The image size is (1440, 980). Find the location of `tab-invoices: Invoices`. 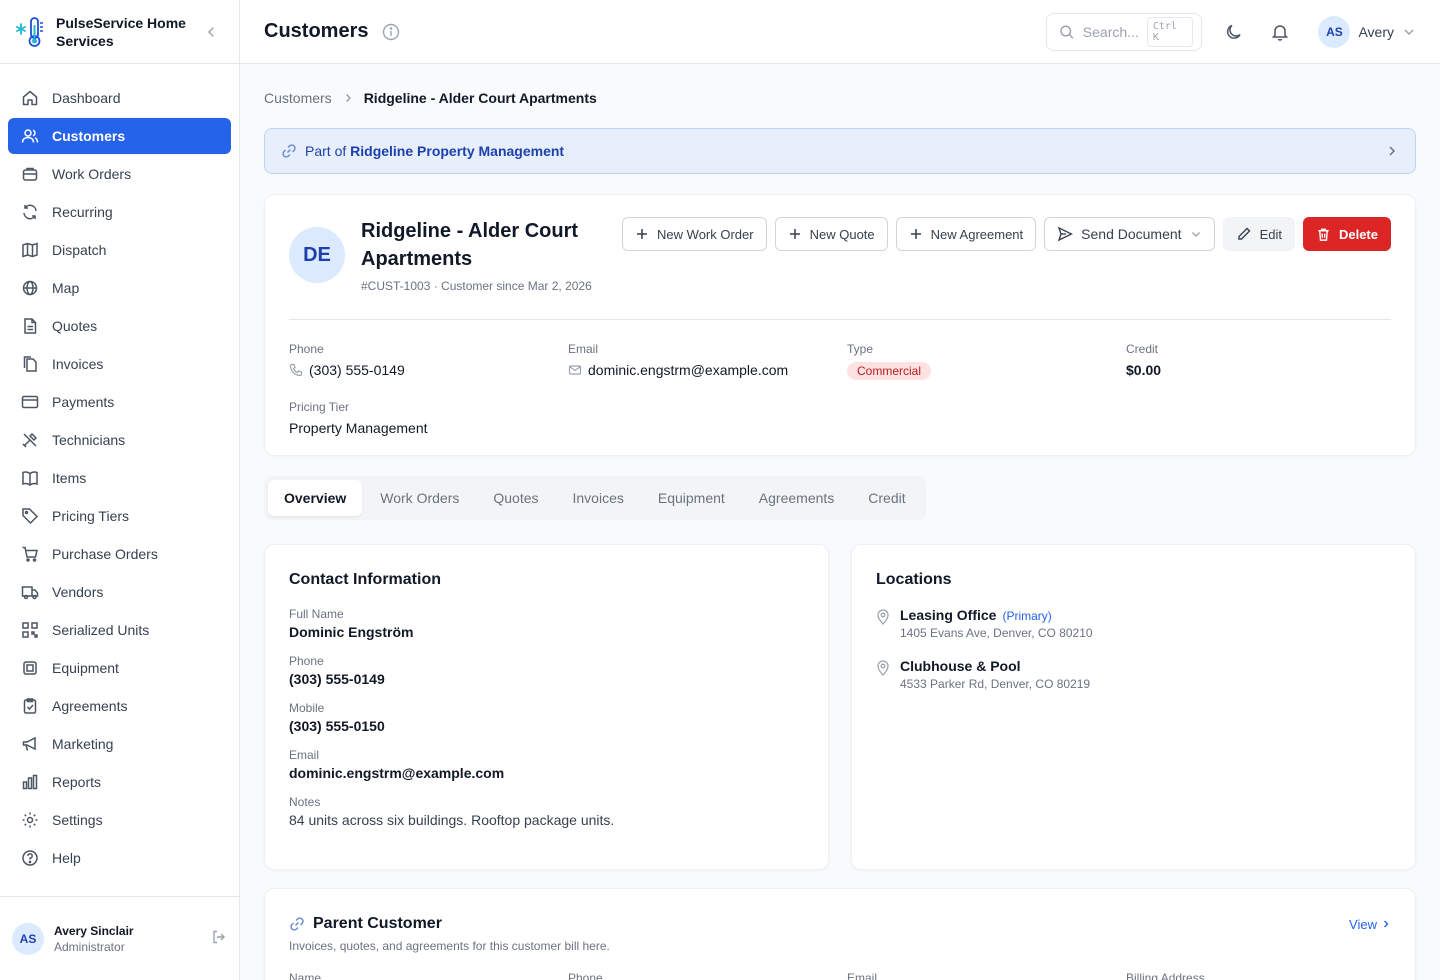

tab-invoices: Invoices is located at coordinates (598, 498).